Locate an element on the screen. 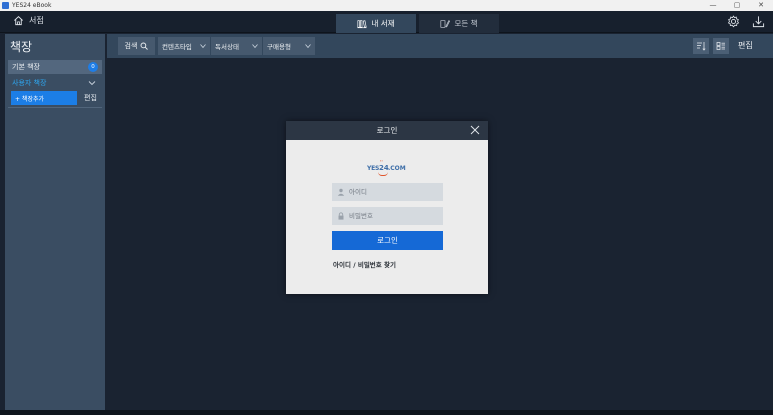 The height and width of the screenshot is (415, 773). sort-icon is located at coordinates (701, 46).